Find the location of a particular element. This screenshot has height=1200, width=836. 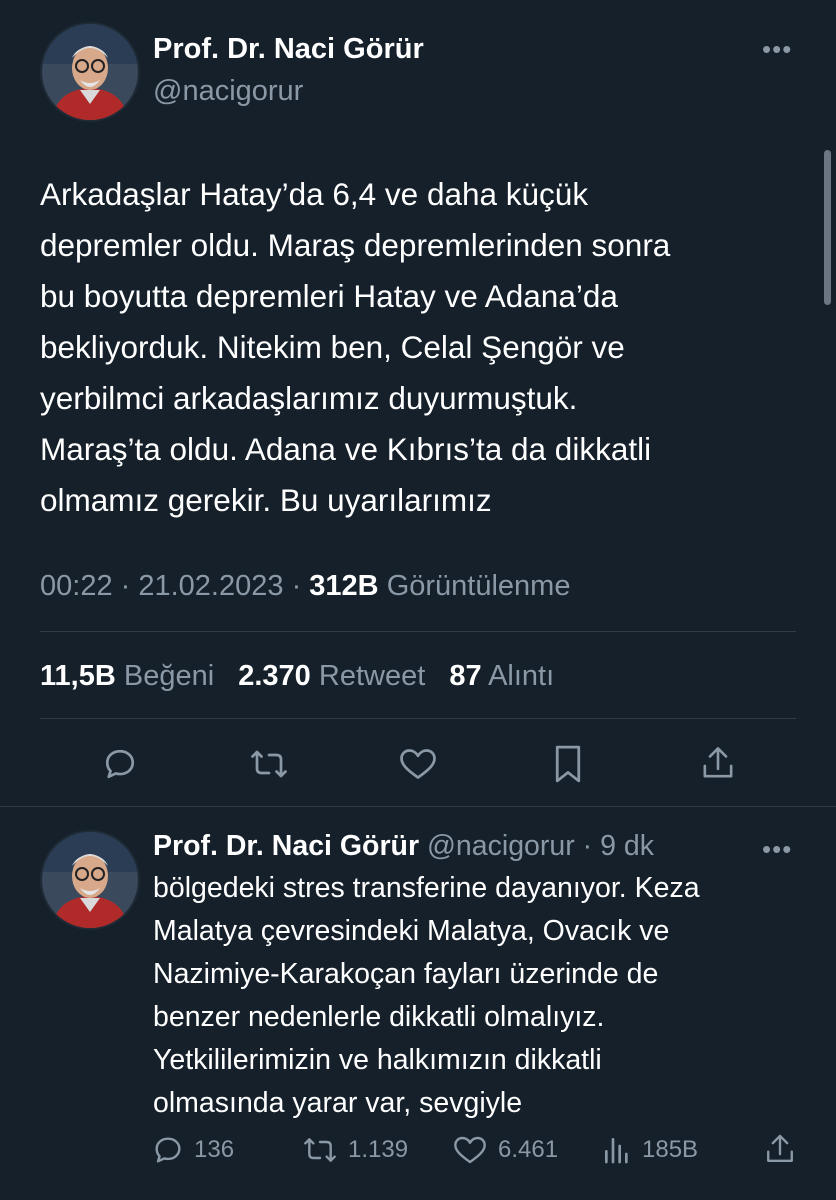

views-icon is located at coordinates (617, 1150).